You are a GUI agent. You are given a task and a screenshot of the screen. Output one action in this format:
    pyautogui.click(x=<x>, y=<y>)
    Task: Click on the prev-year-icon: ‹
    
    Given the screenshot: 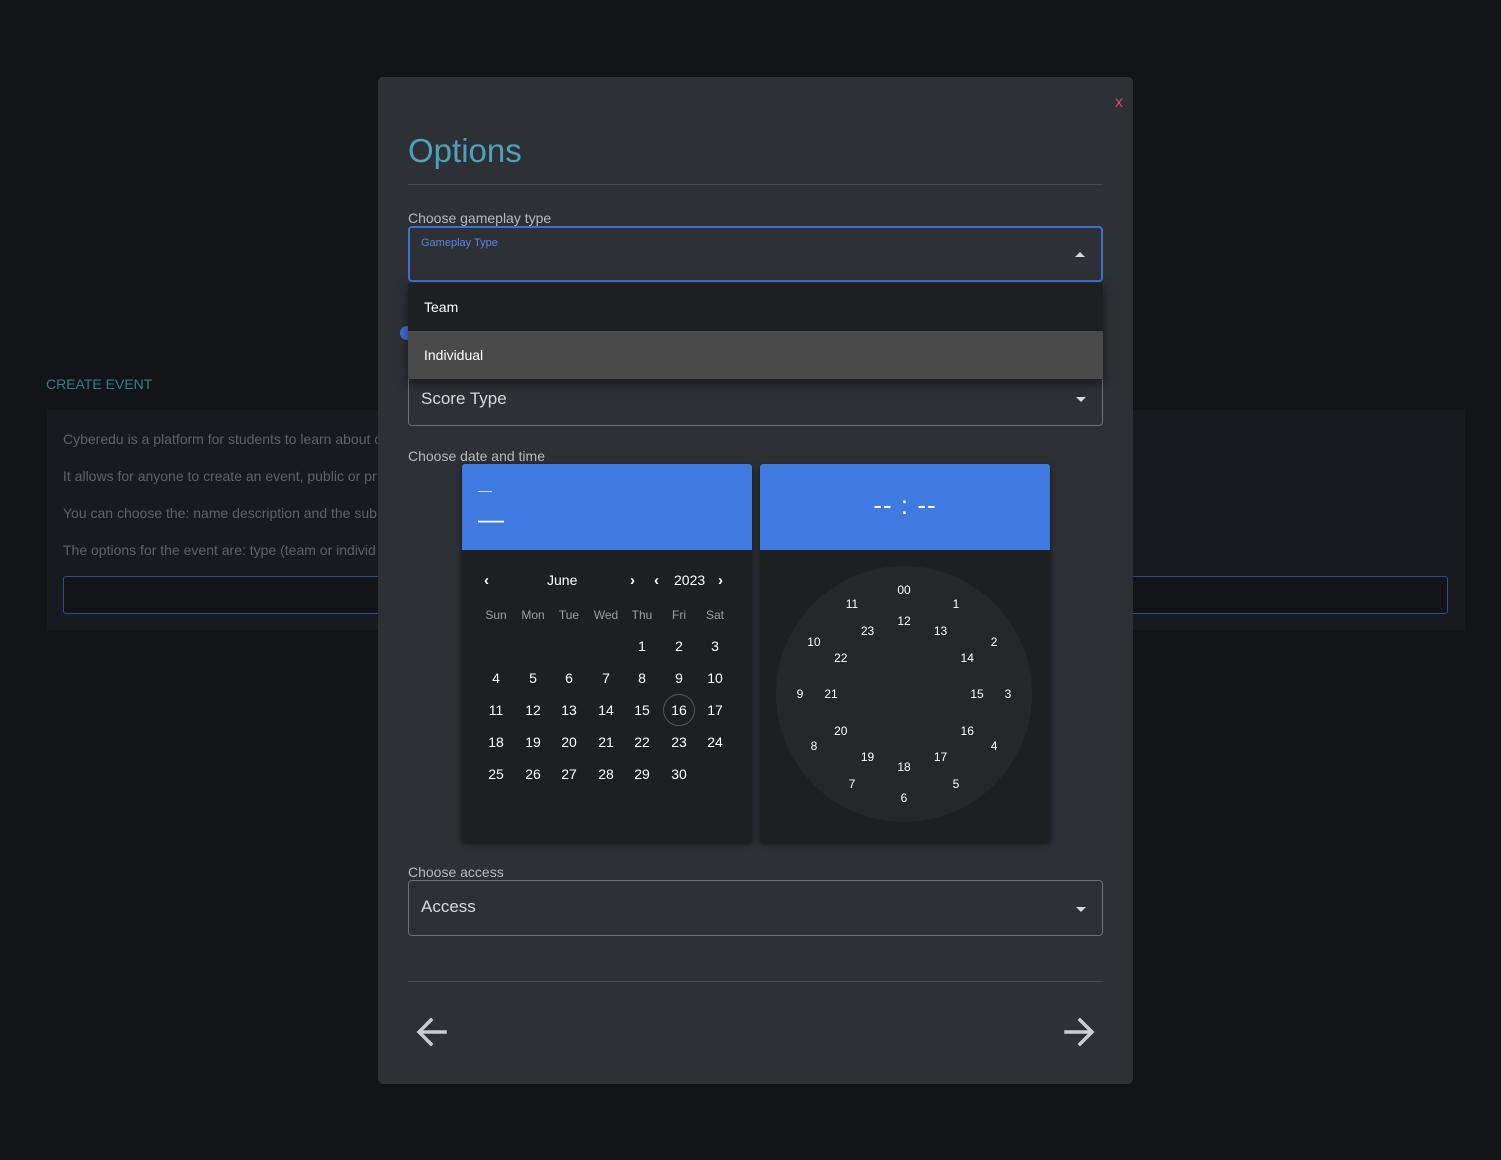 What is the action you would take?
    pyautogui.click(x=656, y=580)
    